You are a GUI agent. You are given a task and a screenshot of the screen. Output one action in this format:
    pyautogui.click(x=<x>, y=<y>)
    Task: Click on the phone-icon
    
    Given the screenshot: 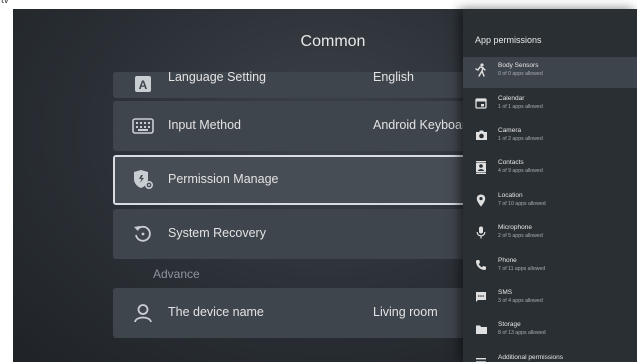 What is the action you would take?
    pyautogui.click(x=481, y=265)
    